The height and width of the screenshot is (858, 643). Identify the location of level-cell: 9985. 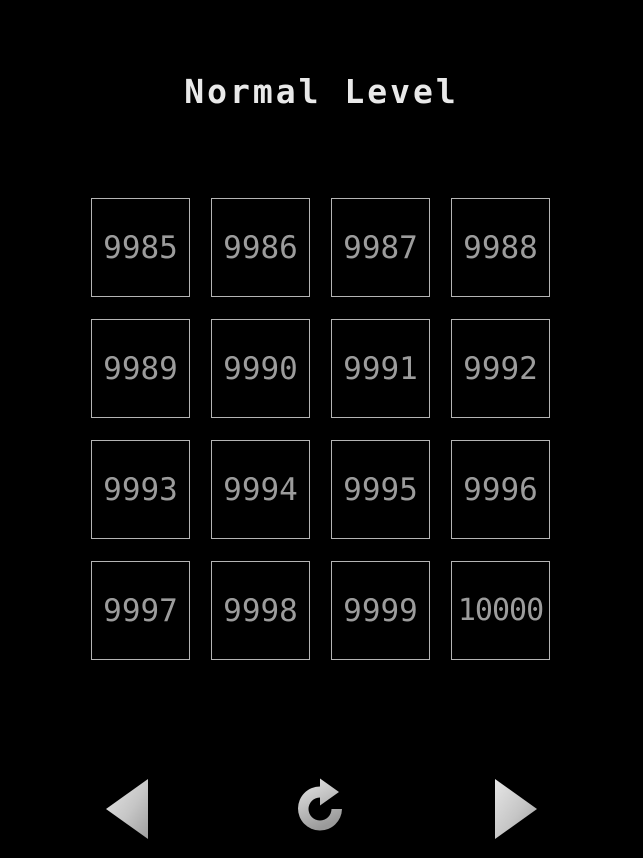
(140, 247).